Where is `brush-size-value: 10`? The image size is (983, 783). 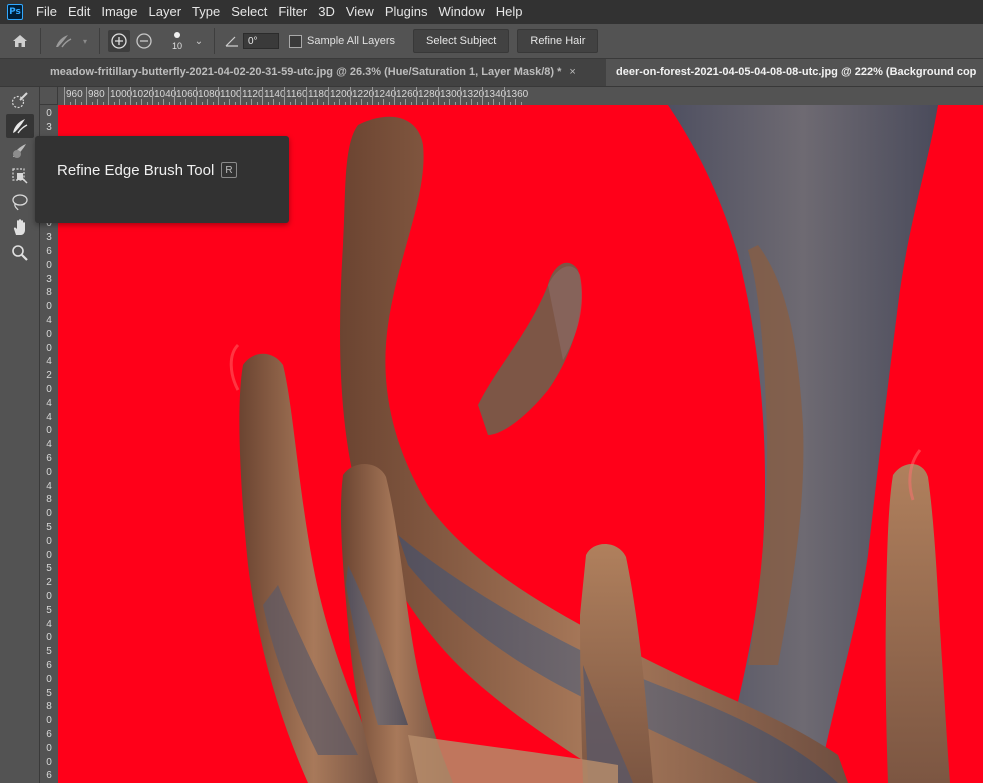
brush-size-value: 10 is located at coordinates (176, 45).